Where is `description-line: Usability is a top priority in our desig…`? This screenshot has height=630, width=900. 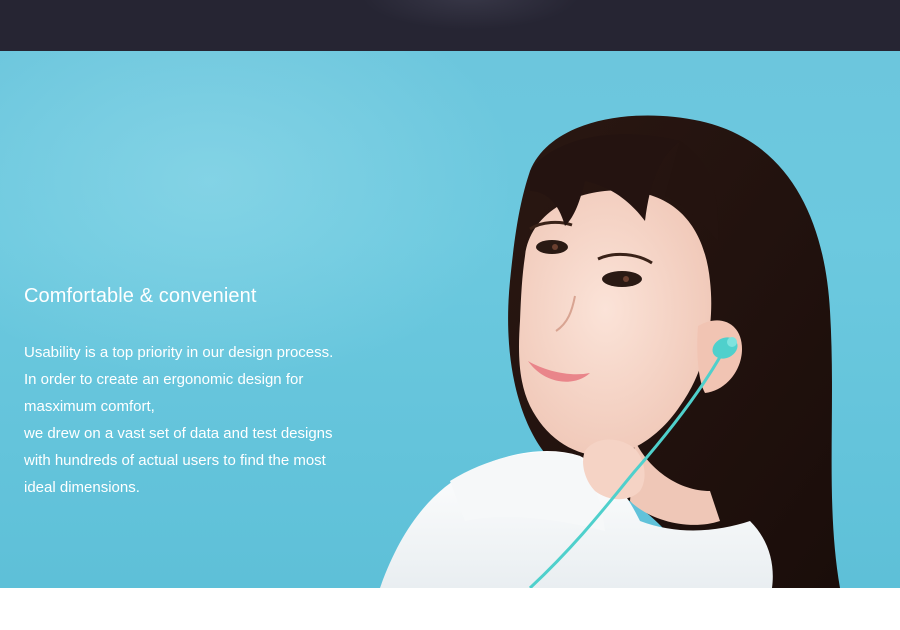 description-line: Usability is a top priority in our desig… is located at coordinates (179, 352).